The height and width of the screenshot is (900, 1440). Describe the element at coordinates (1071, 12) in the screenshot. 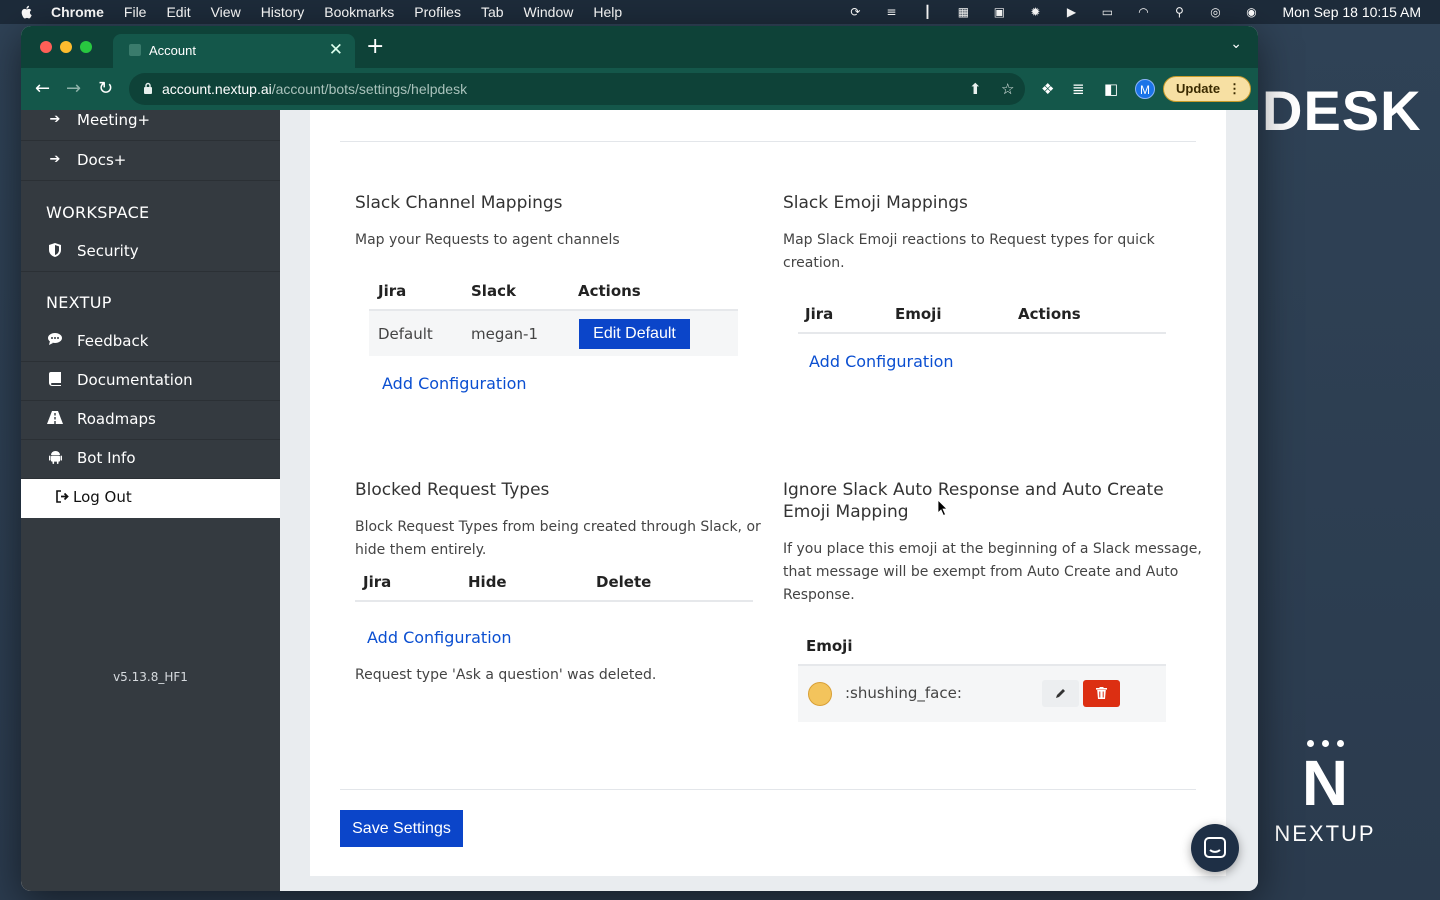

I see `play-icon: ▶` at that location.